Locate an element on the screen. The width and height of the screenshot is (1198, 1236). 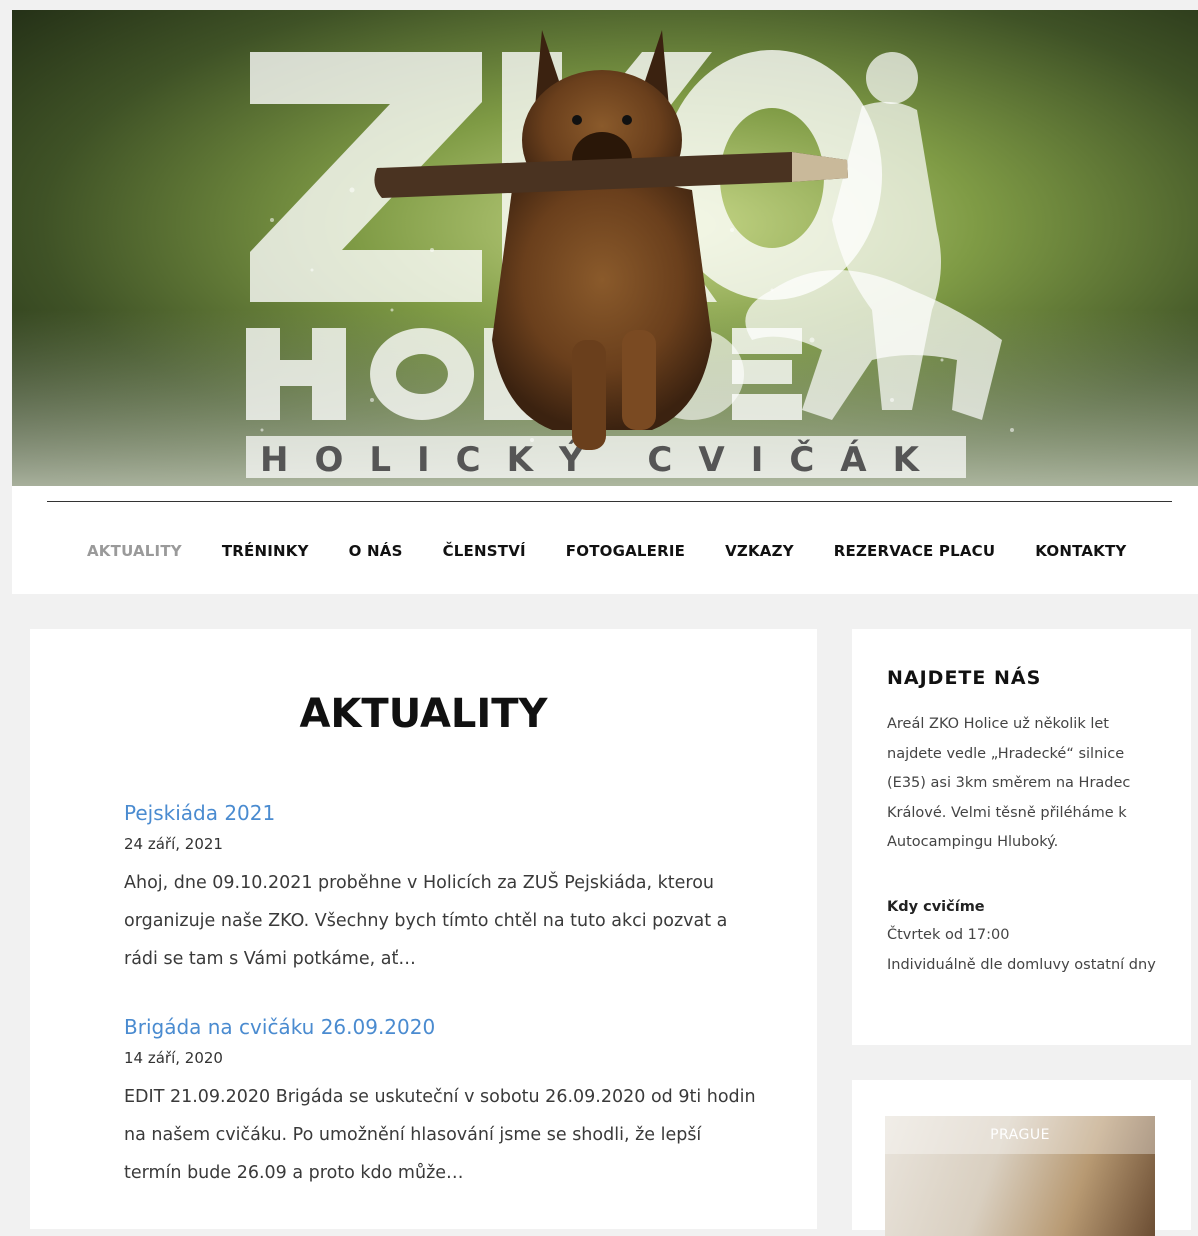
training-note: Individuálně dle domluvy ostatní dny is located at coordinates (1021, 965).